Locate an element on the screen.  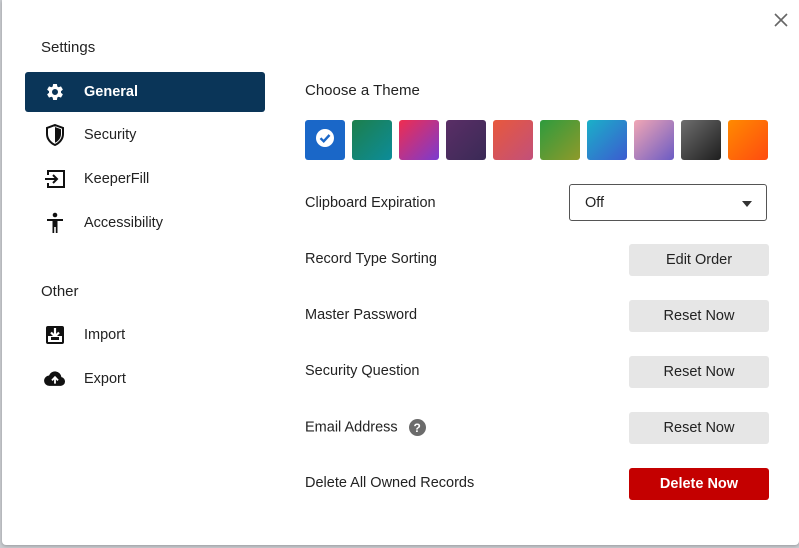
theme-swatch-pink-purple is located at coordinates (419, 140).